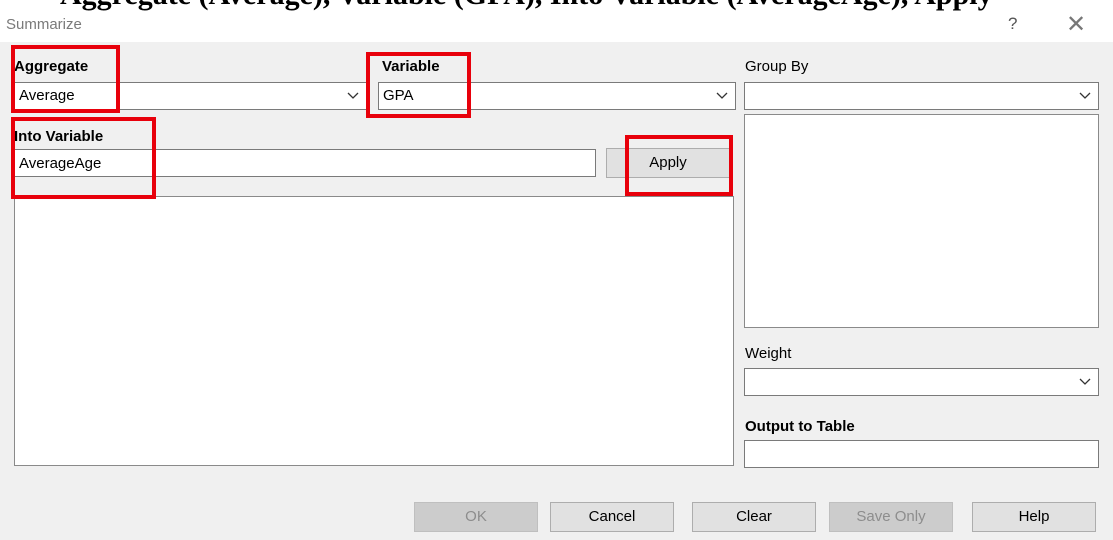  Describe the element at coordinates (921, 382) in the screenshot. I see `weight-dropdown` at that location.